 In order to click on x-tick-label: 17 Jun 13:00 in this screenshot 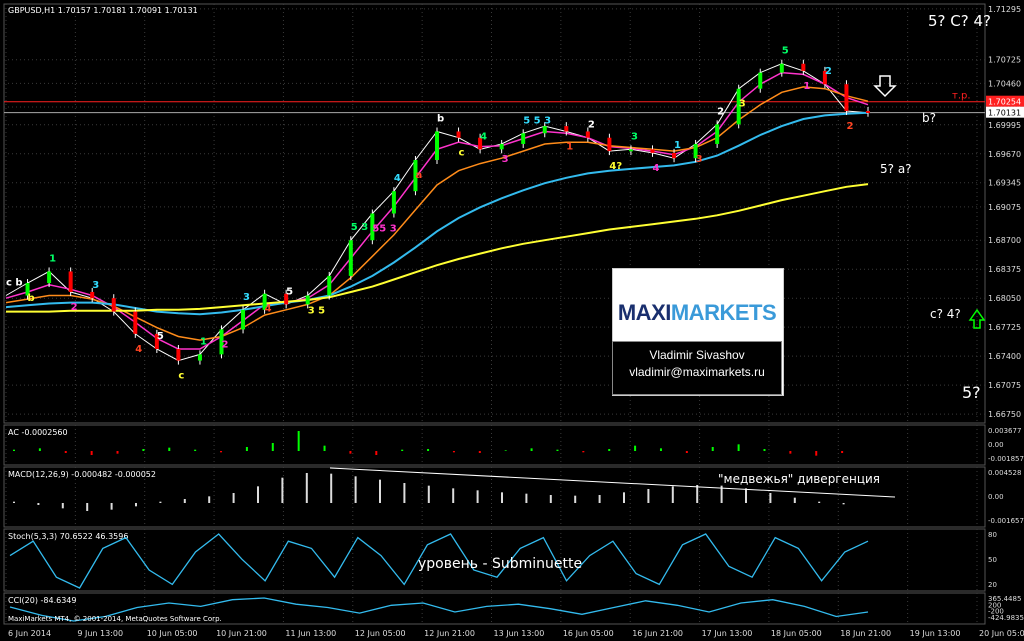, I will do `click(727, 633)`.